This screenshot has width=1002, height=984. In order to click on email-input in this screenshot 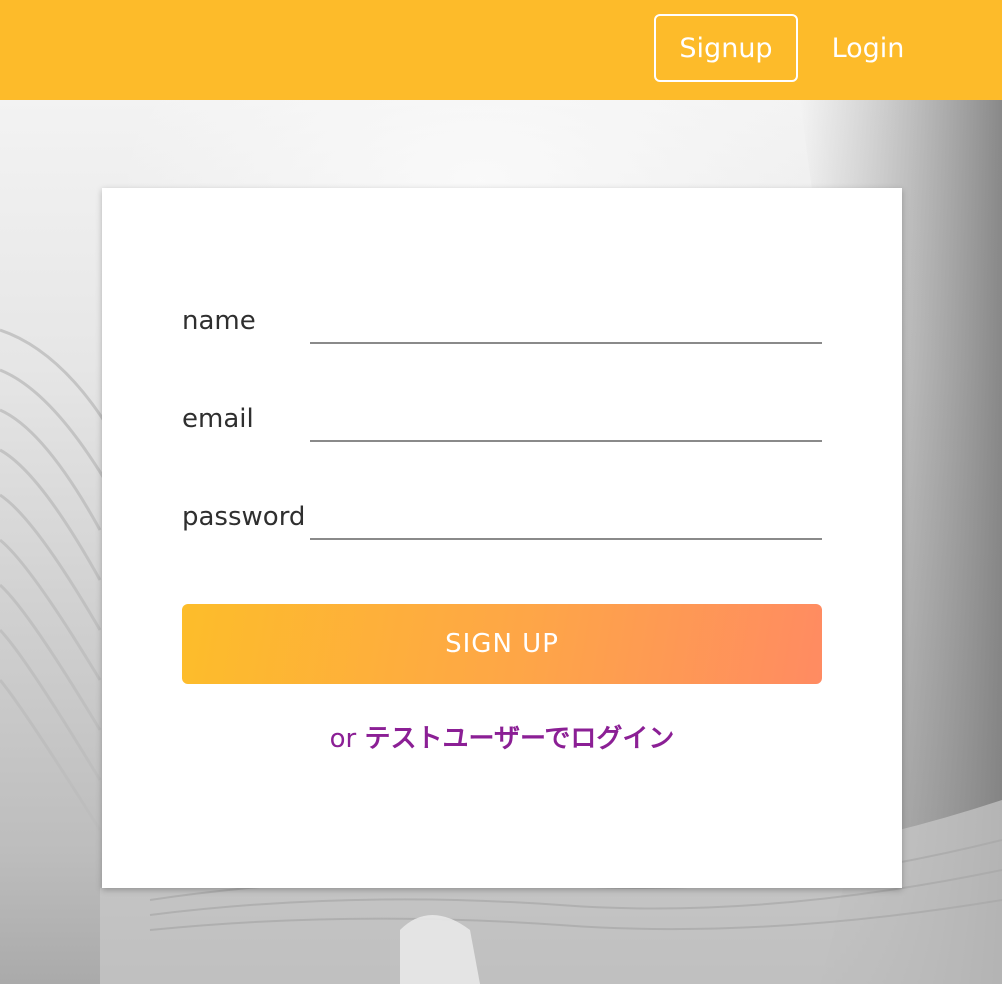, I will do `click(566, 422)`.